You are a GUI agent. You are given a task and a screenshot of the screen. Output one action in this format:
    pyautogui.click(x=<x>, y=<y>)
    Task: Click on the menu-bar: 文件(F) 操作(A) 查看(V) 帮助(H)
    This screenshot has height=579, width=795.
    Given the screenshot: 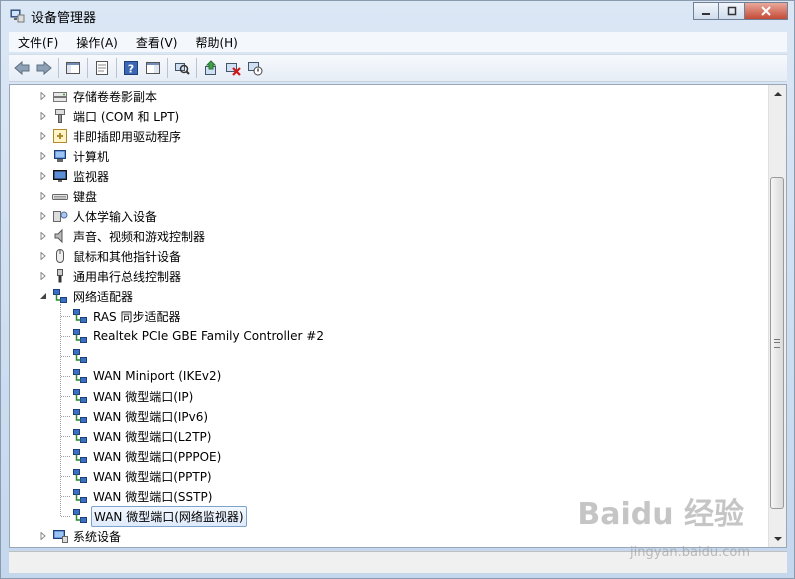 What is the action you would take?
    pyautogui.click(x=398, y=42)
    